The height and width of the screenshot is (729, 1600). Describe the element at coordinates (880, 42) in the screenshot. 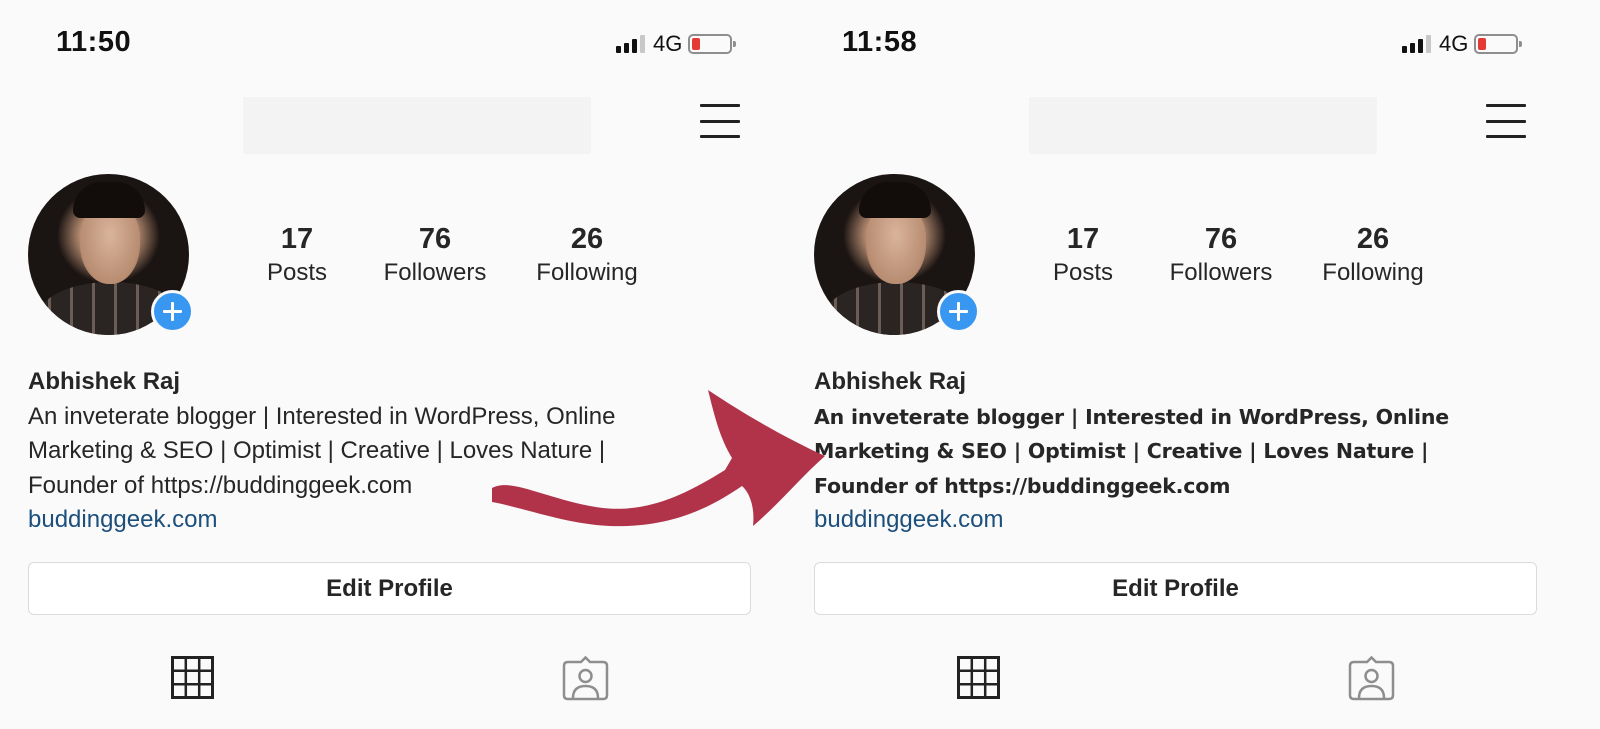

I see `status-time: 11:58` at that location.